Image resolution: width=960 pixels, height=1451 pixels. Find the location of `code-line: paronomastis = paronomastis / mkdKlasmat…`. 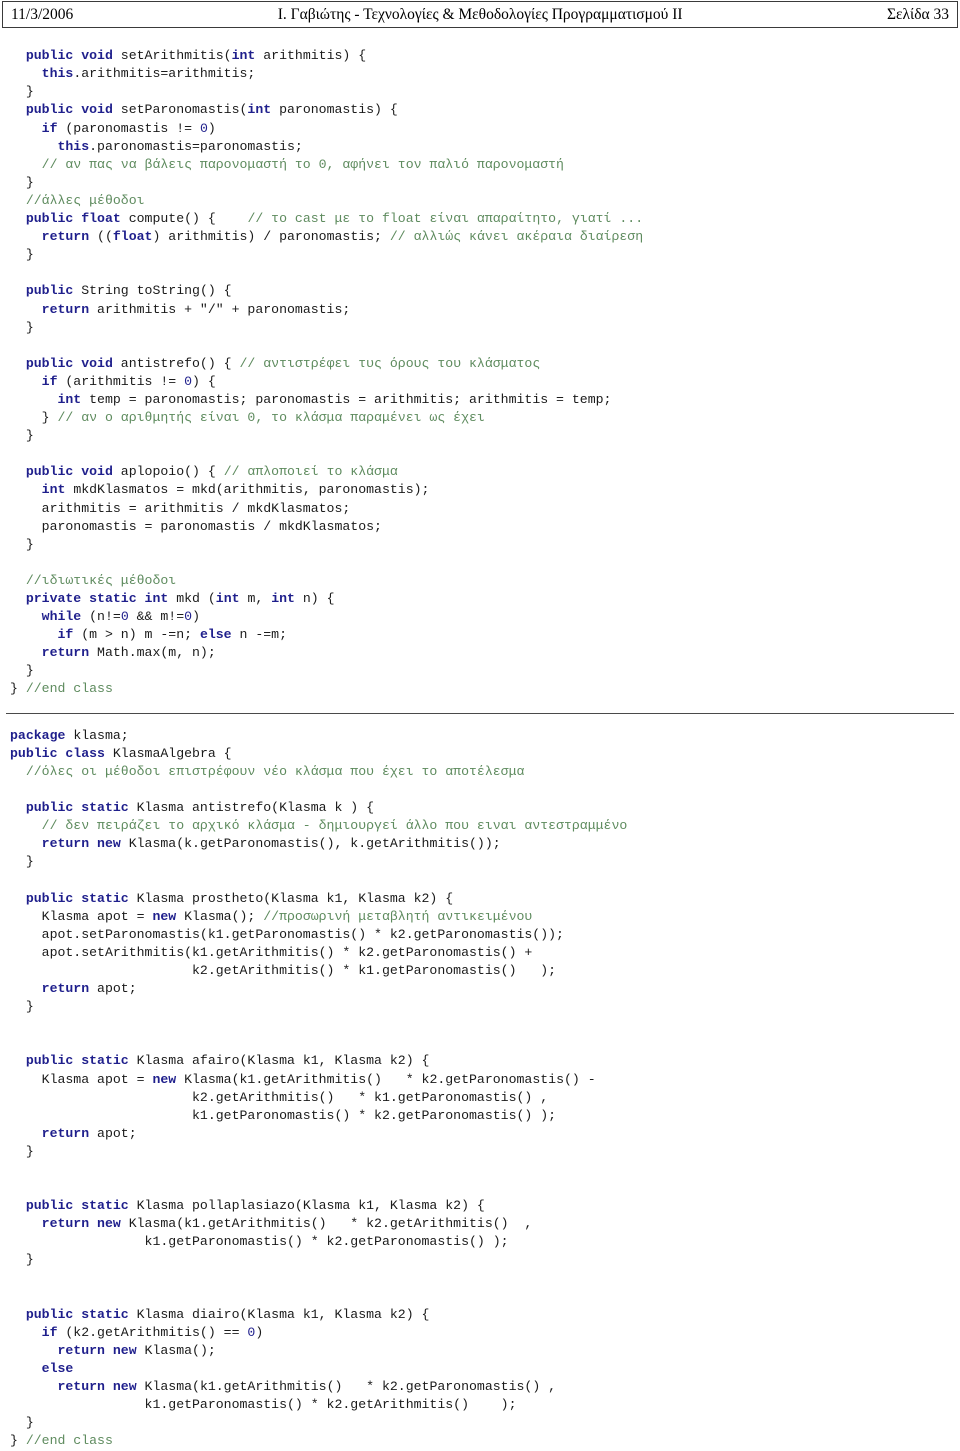

code-line: paronomastis = paronomastis / mkdKlasmat… is located at coordinates (485, 527).